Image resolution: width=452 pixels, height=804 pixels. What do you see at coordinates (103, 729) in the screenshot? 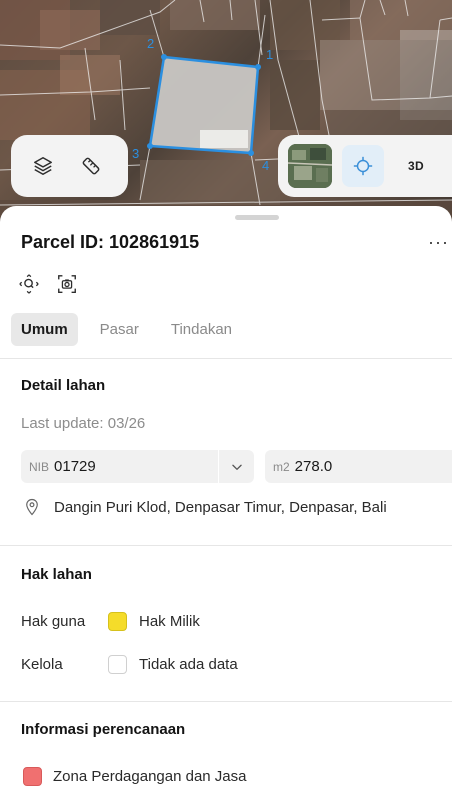
I see `planning-heading: Informasi perencanaan` at bounding box center [103, 729].